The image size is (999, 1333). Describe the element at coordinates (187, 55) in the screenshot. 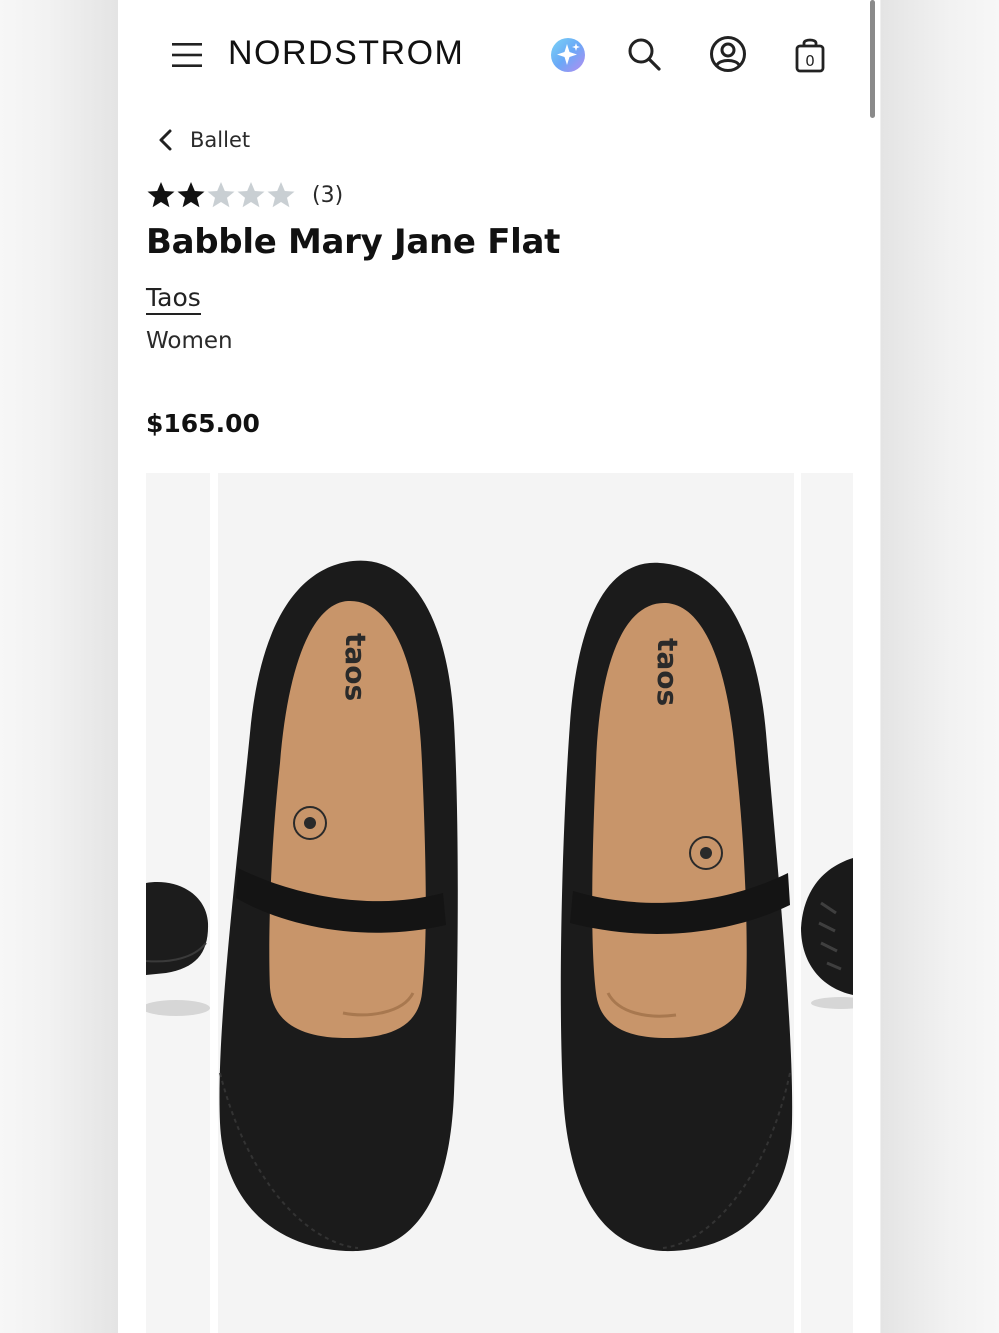

I see `hamburger-menu-icon` at that location.